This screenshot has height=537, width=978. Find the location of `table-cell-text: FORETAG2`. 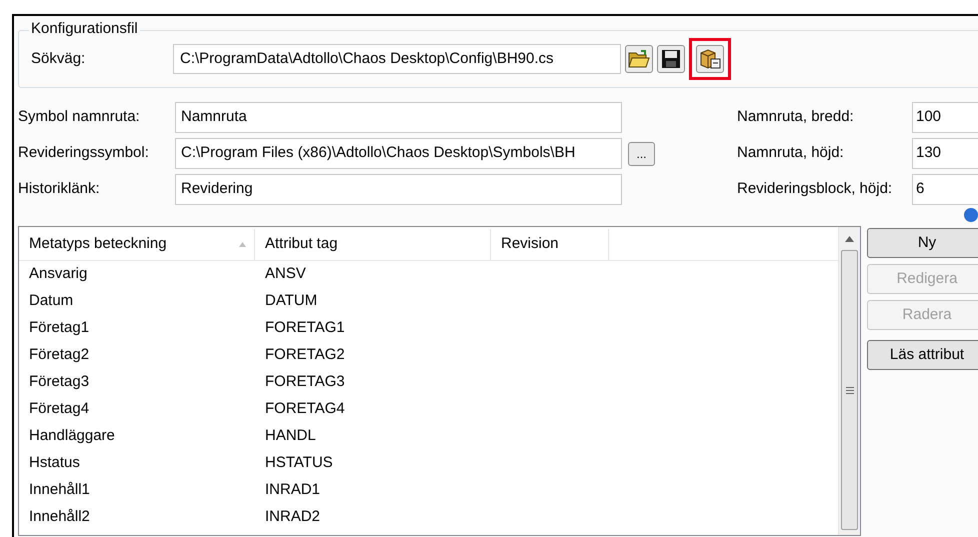

table-cell-text: FORETAG2 is located at coordinates (305, 355).